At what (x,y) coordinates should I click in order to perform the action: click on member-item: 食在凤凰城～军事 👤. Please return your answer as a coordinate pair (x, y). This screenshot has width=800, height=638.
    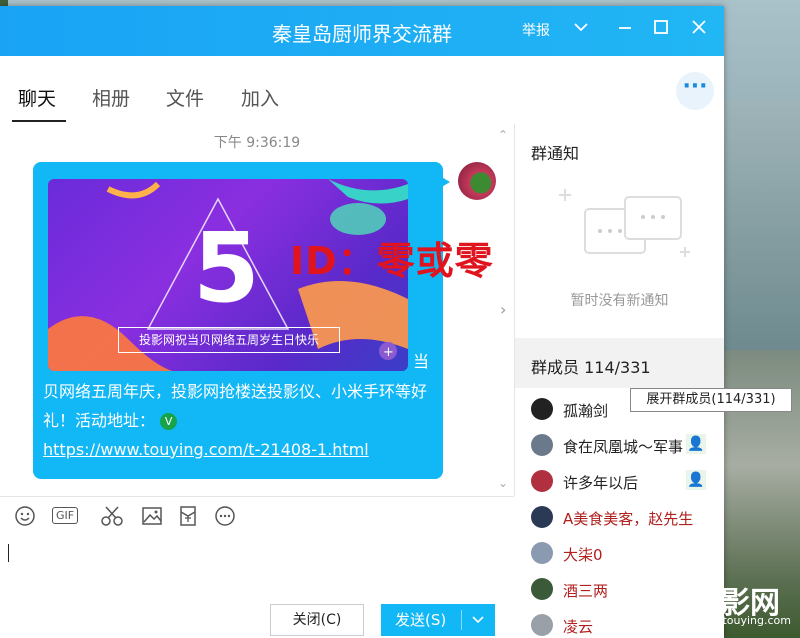
    Looking at the image, I should click on (626, 447).